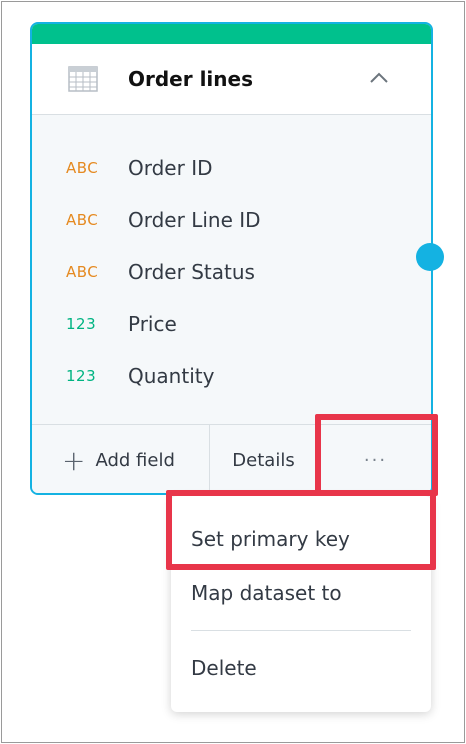  I want to click on menu-item-delete: Delete, so click(301, 667).